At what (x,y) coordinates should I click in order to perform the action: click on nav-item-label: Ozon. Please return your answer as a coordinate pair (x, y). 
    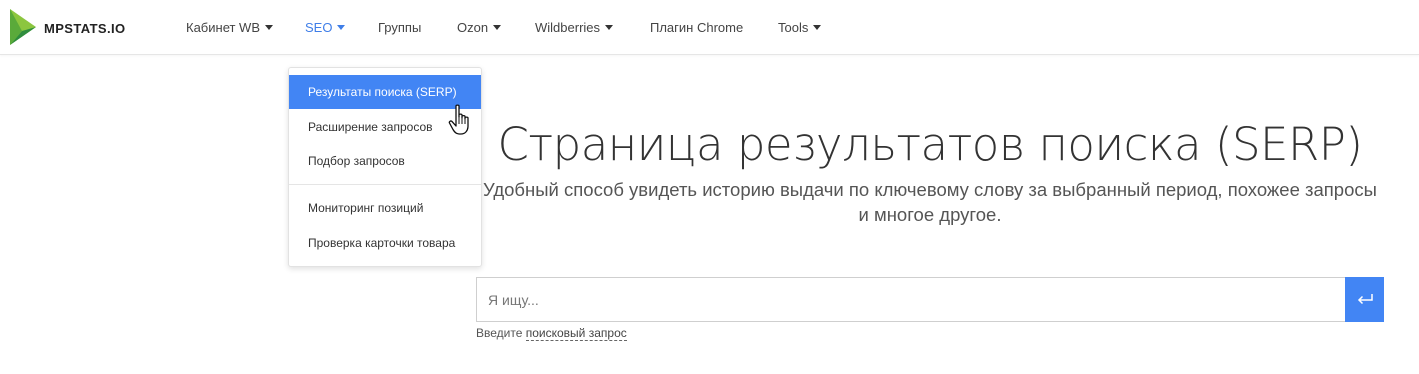
    Looking at the image, I should click on (473, 27).